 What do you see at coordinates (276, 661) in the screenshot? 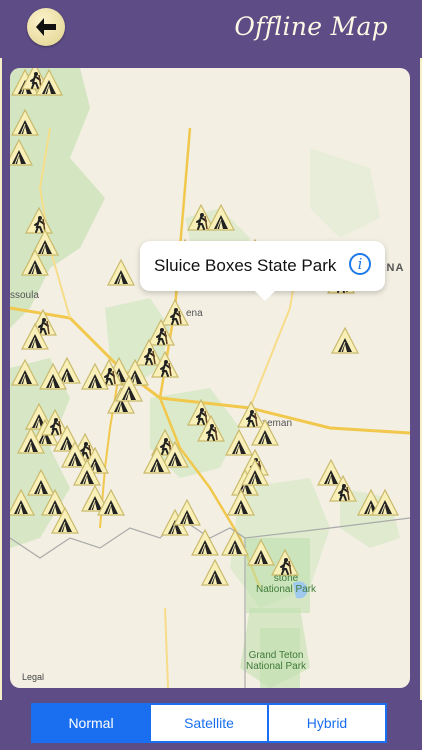
I see `park-label: Grand Teton National Park` at bounding box center [276, 661].